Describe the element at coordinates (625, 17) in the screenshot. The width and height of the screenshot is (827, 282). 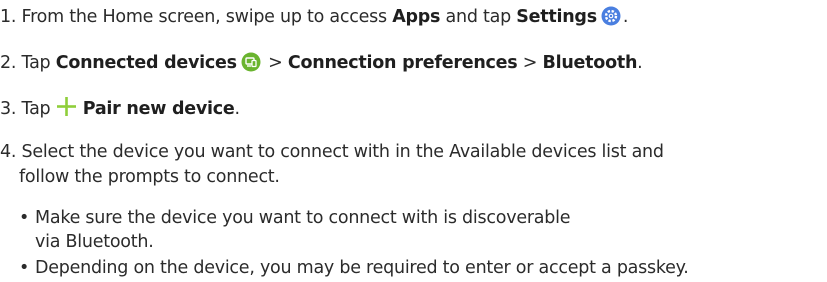
I see `step-1-end: .` at that location.